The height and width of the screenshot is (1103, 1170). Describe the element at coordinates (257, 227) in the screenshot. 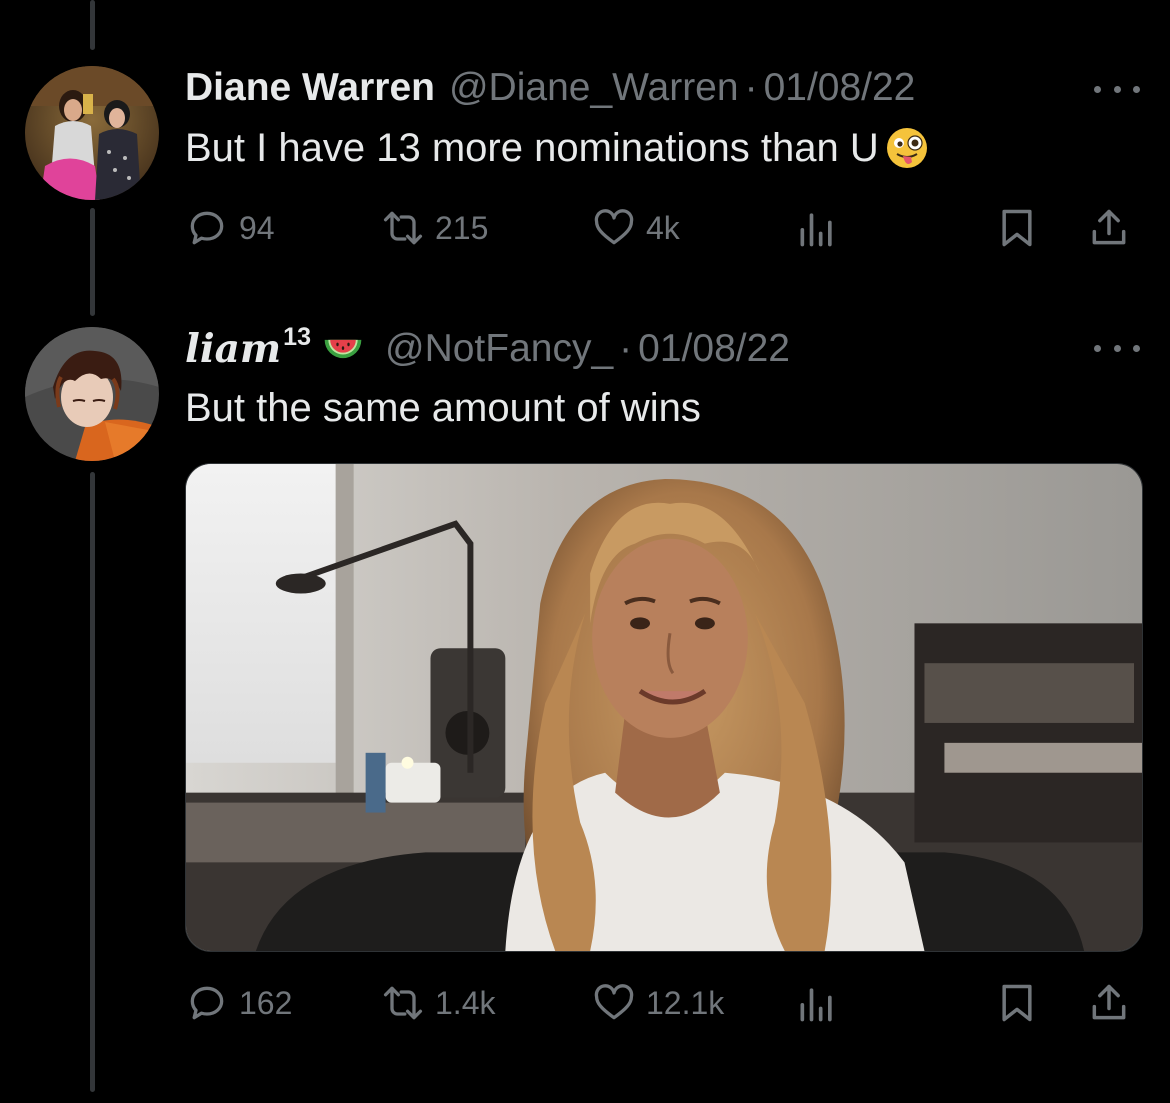

I see `reply-count: 94` at that location.